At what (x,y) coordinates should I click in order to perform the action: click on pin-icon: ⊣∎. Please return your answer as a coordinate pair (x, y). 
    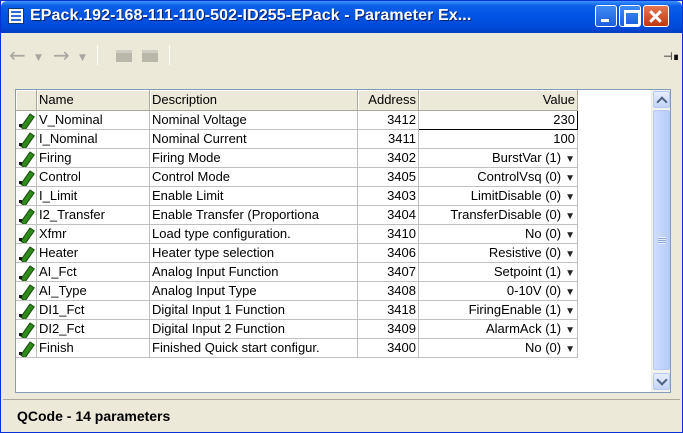
    Looking at the image, I should click on (671, 56).